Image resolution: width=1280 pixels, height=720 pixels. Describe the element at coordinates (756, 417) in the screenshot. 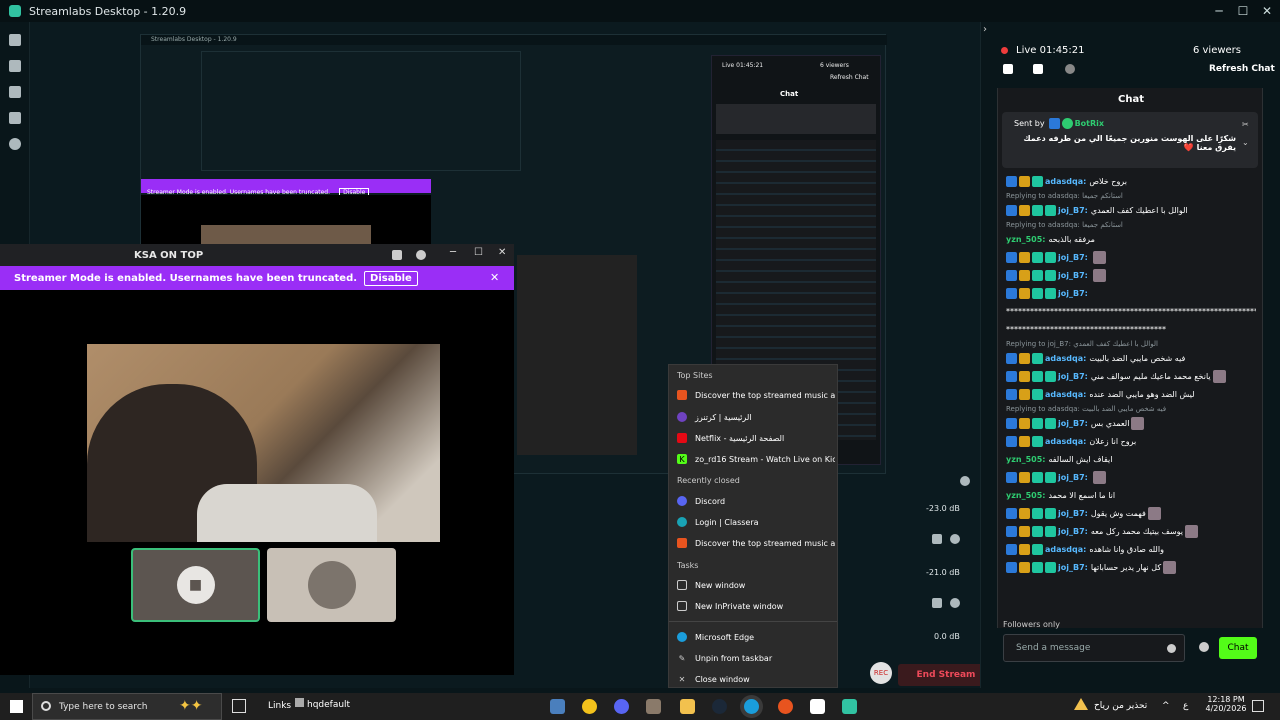

I see `jumplist-top-site: الرئيسية | كرتنرز` at that location.